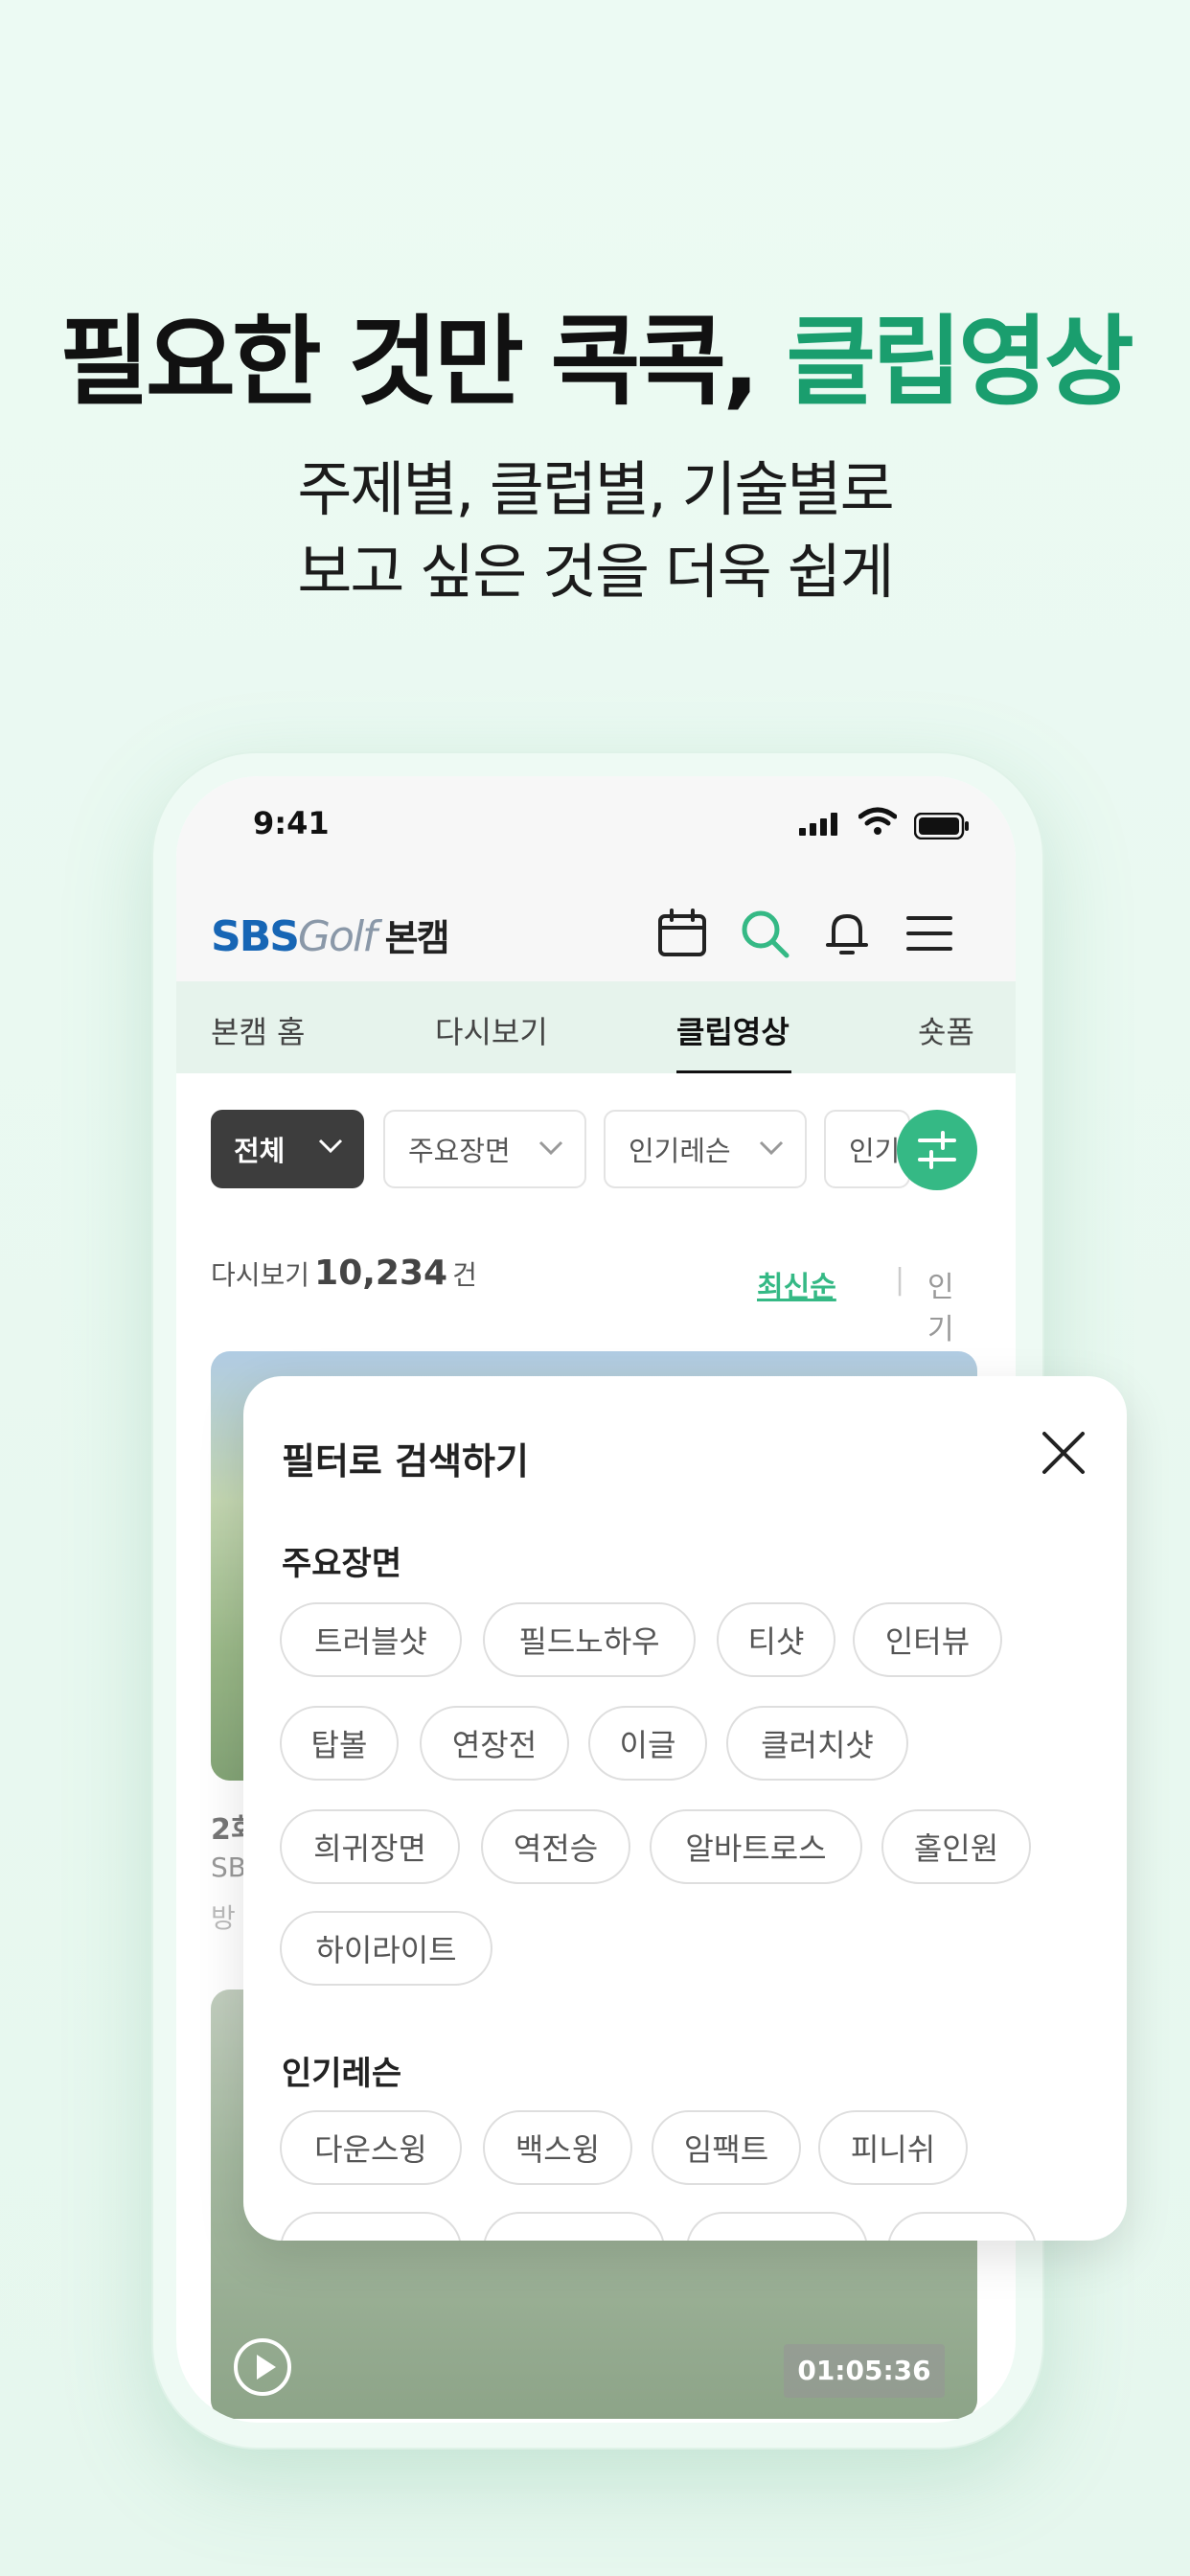 This screenshot has height=2576, width=1190. I want to click on dropdown-all: 전체, so click(287, 1149).